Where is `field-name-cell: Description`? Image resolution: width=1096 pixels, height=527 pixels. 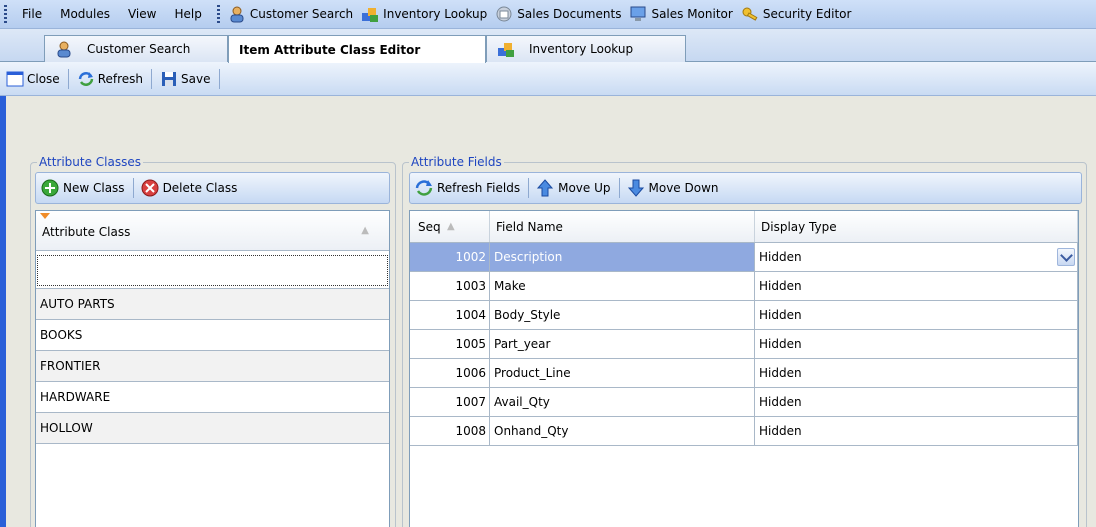 field-name-cell: Description is located at coordinates (622, 257).